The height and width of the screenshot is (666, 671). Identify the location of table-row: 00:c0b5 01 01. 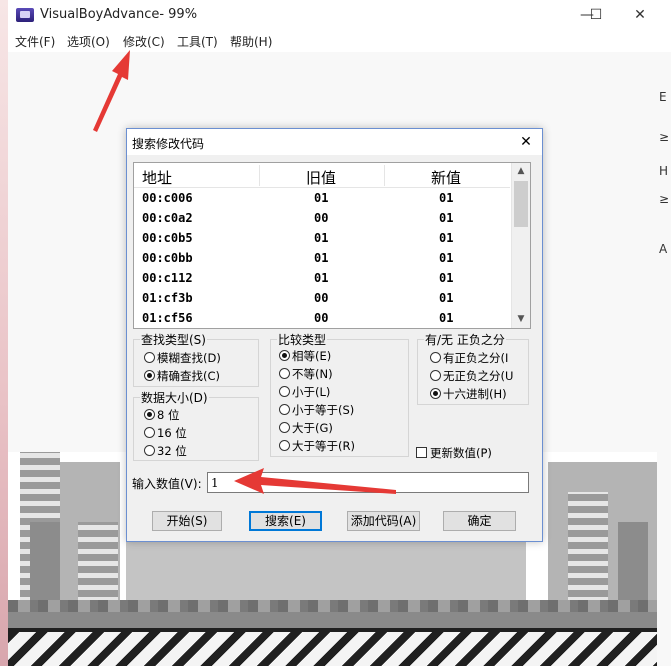
(322, 239).